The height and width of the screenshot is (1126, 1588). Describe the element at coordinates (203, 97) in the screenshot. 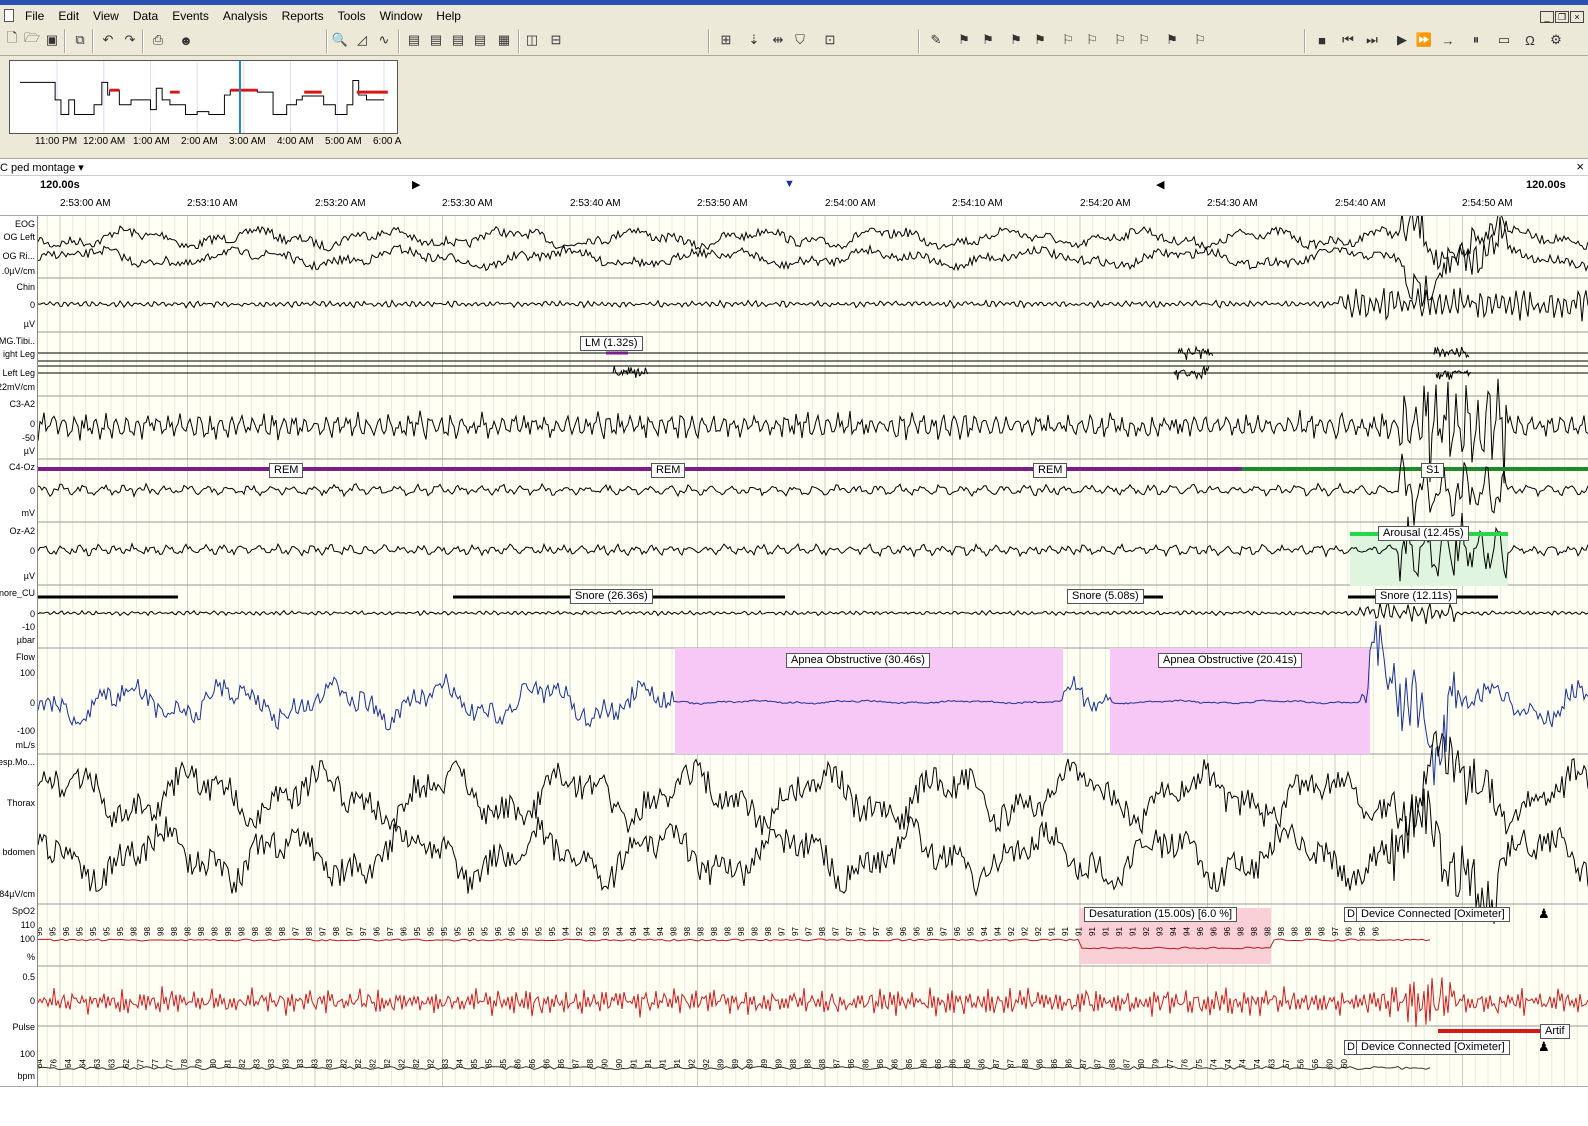

I see `hypnogram` at that location.